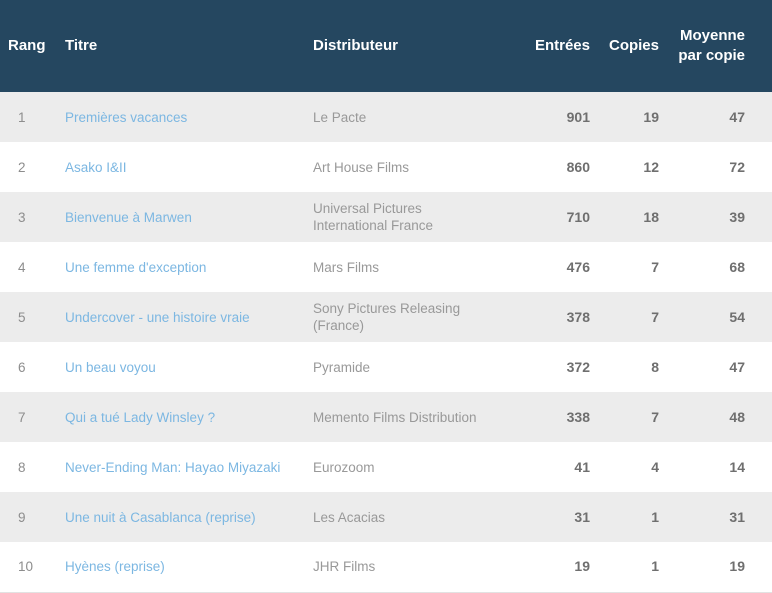 This screenshot has height=593, width=772. What do you see at coordinates (582, 516) in the screenshot?
I see `cell-entrees: 31` at bounding box center [582, 516].